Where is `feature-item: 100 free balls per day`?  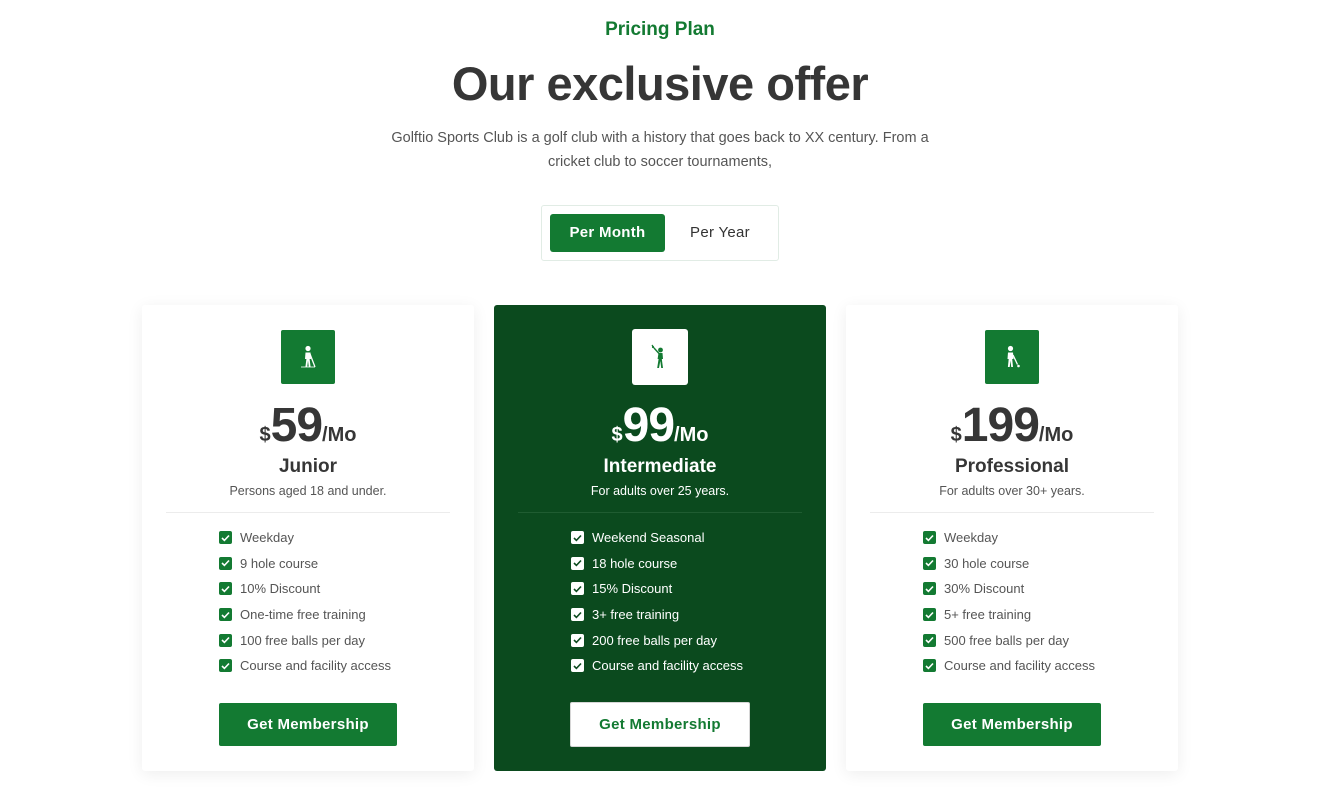 feature-item: 100 free balls per day is located at coordinates (305, 640).